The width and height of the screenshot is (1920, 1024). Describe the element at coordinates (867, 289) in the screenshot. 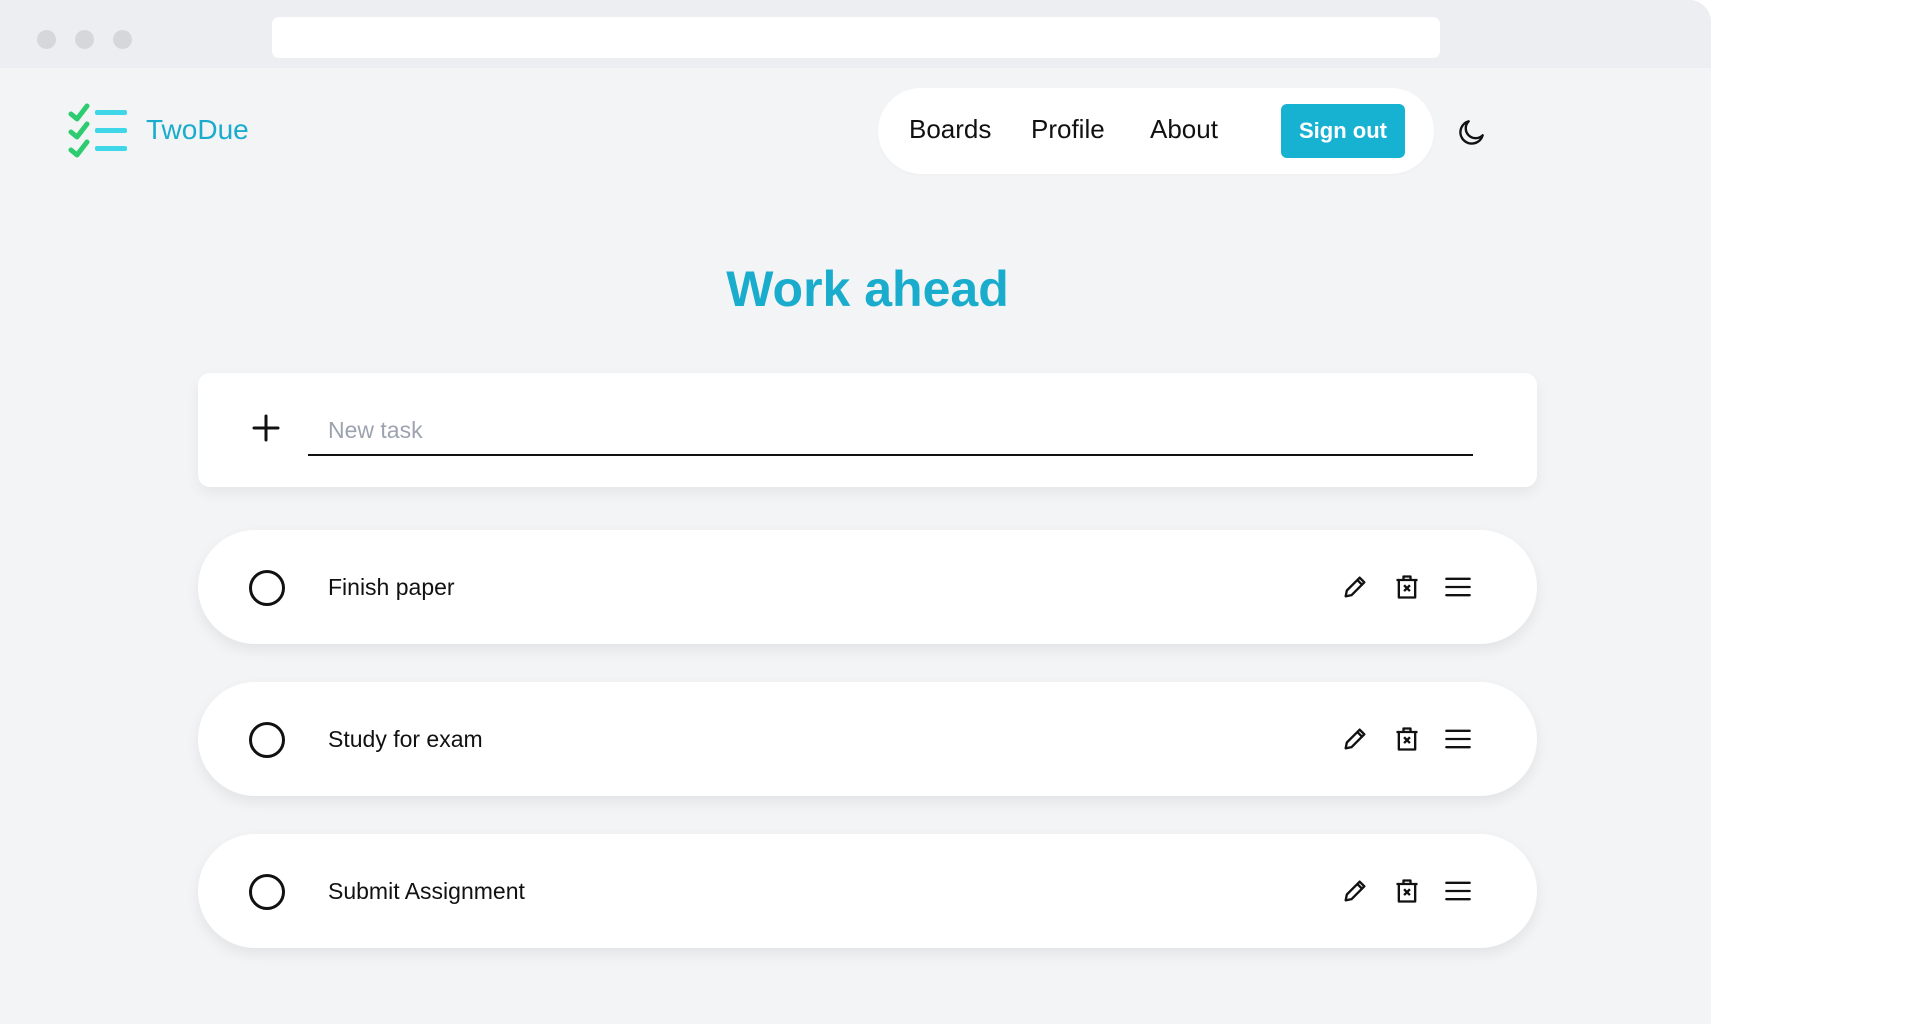

I see `page-title: Work ahead` at that location.